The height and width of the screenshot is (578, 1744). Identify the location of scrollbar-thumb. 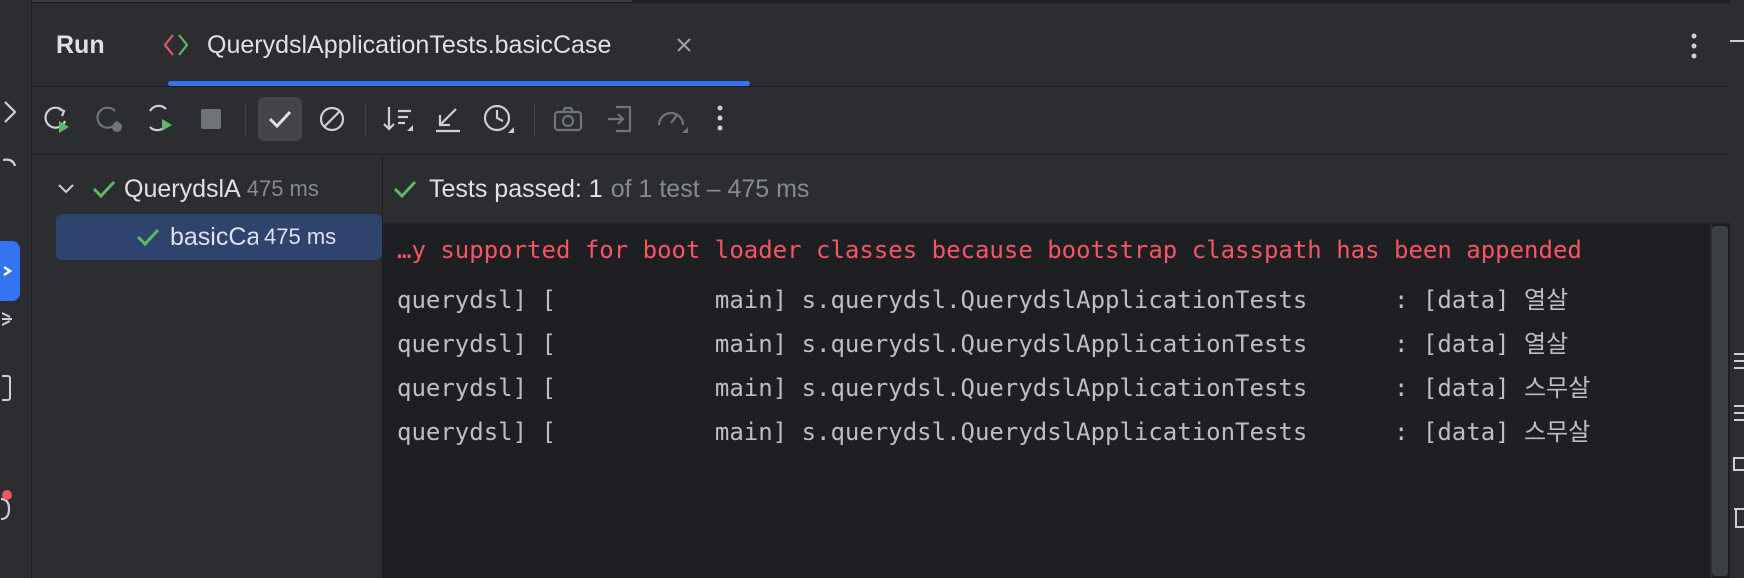
(1720, 401).